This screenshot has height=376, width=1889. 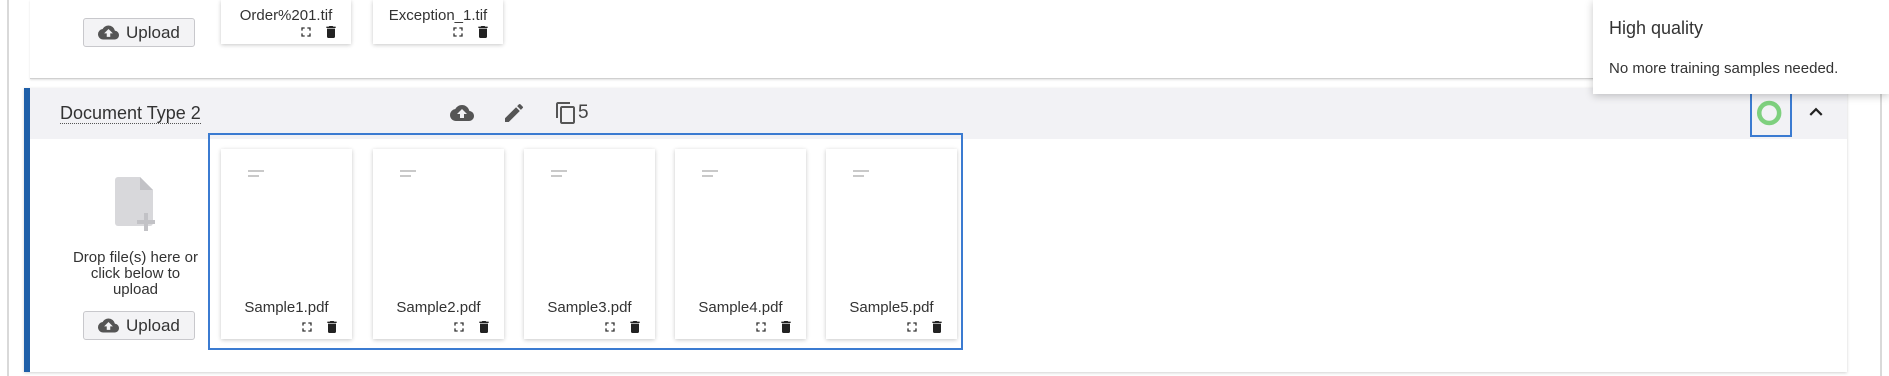 I want to click on file-card-order1: Order%201.tif, so click(x=286, y=22).